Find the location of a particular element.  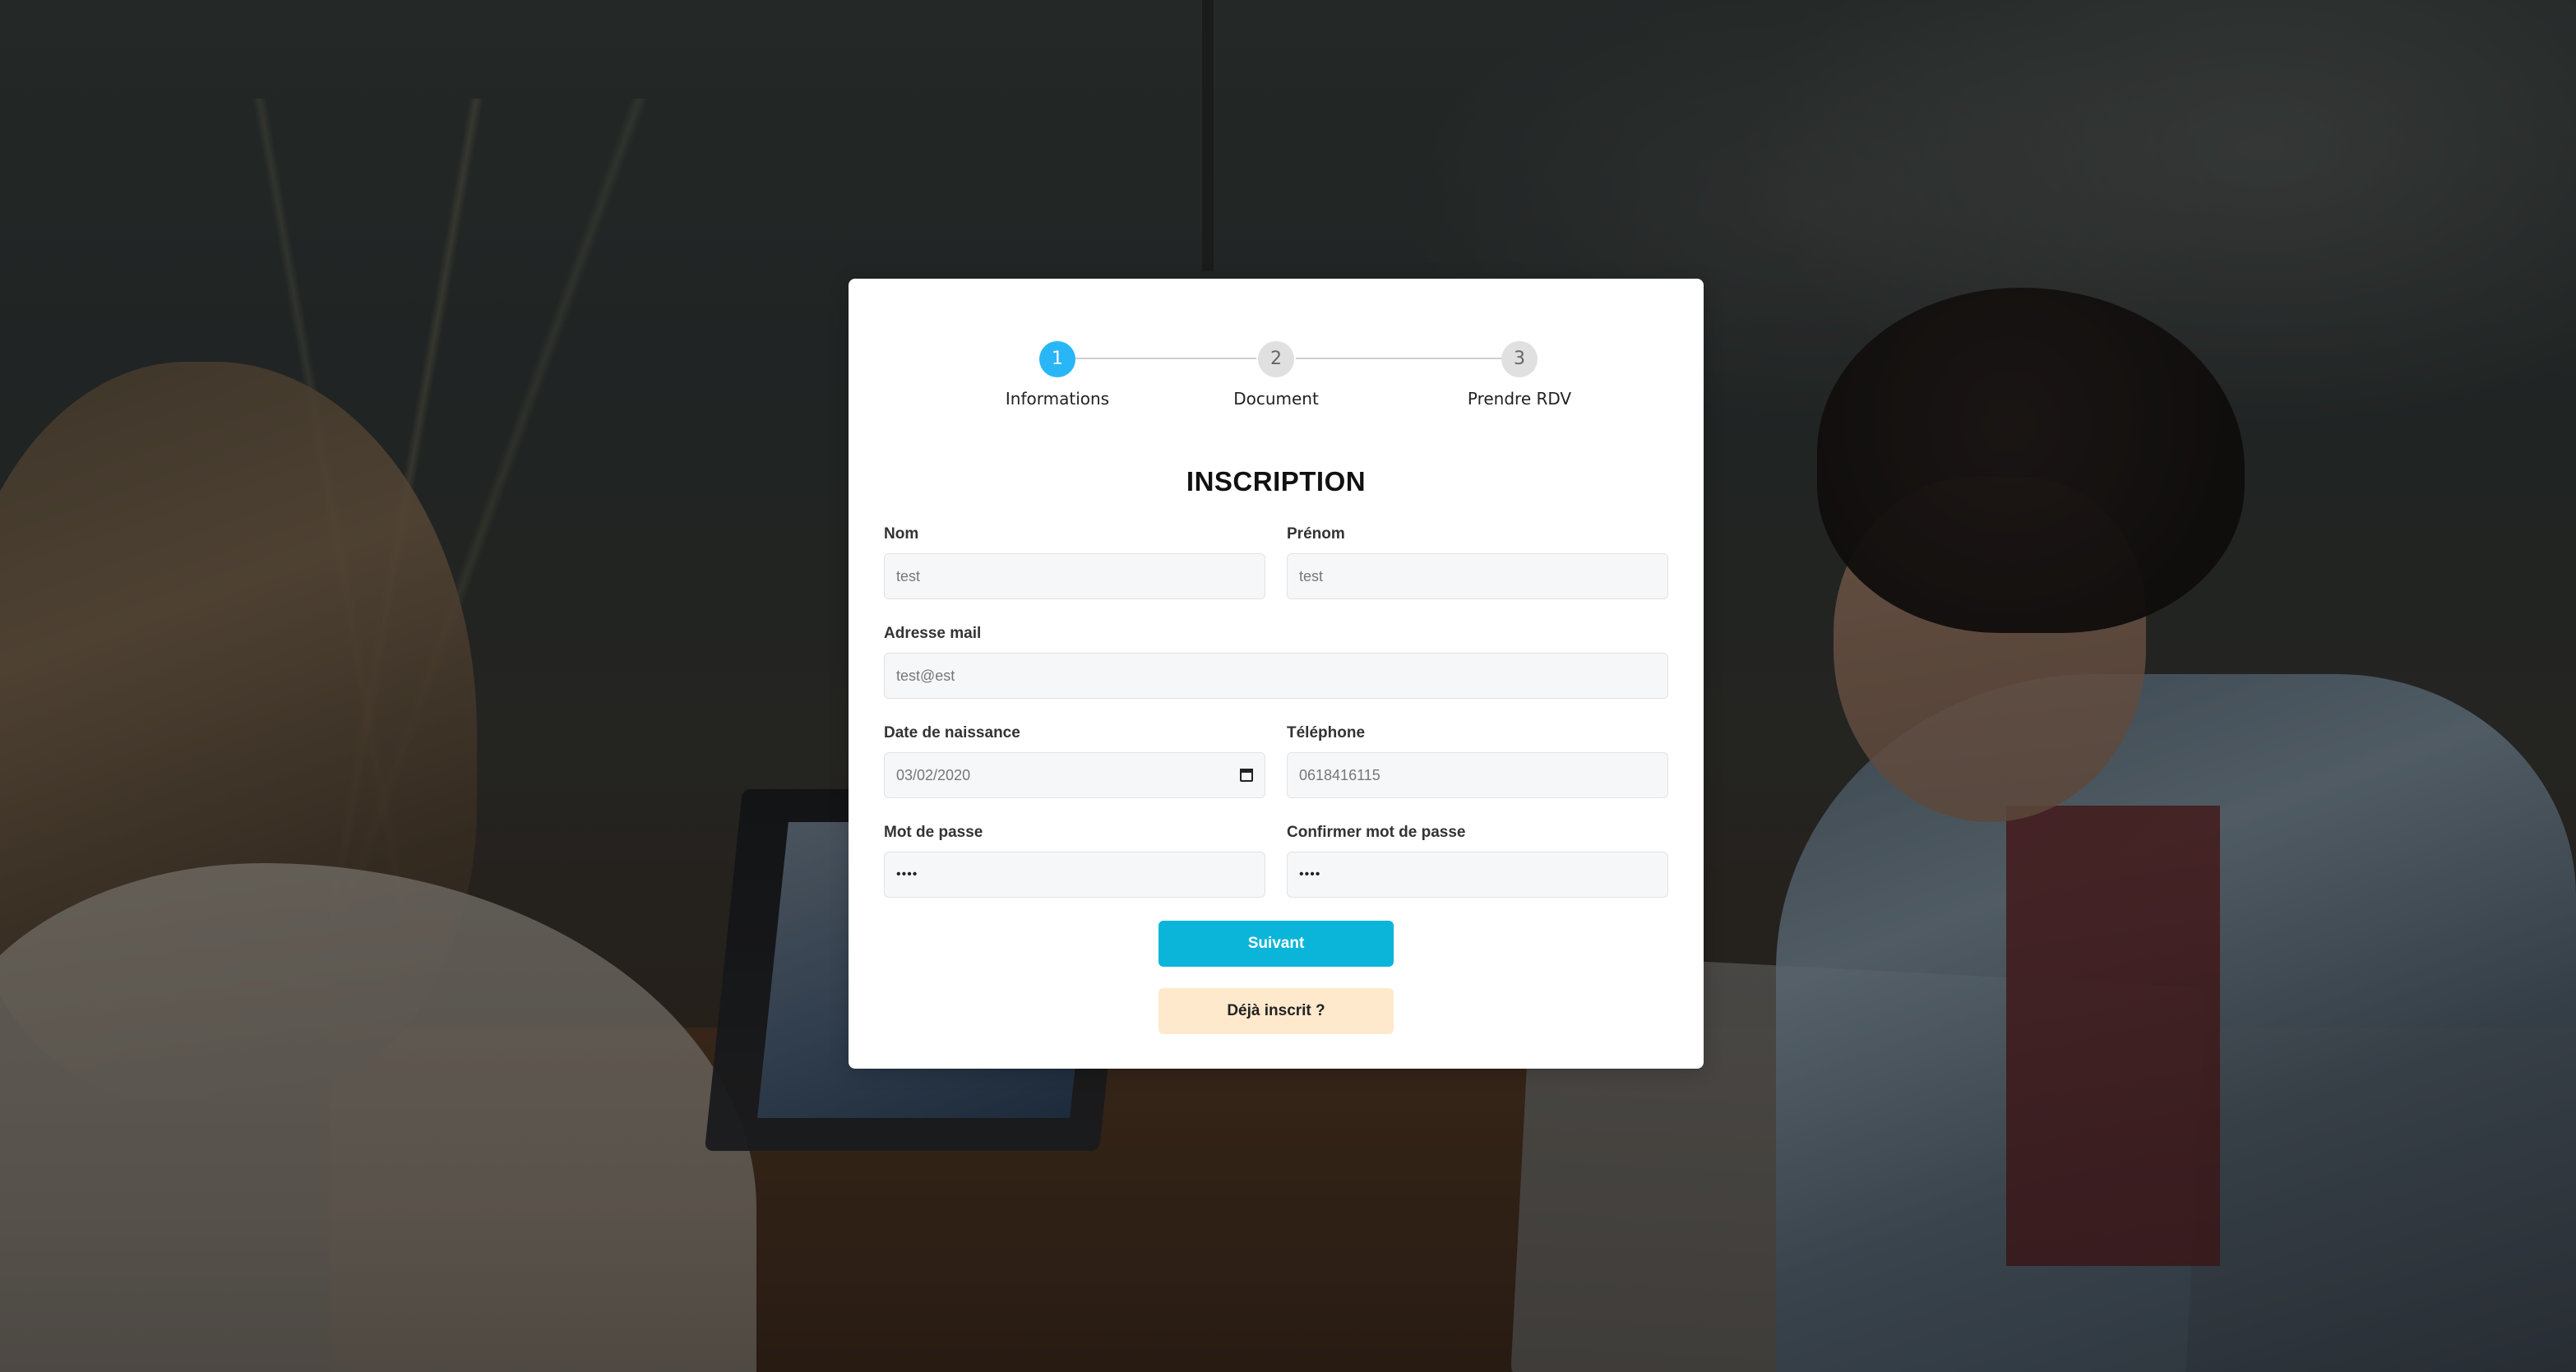

step-prendre-rdv: 3 Prendre RDV is located at coordinates (1519, 375).